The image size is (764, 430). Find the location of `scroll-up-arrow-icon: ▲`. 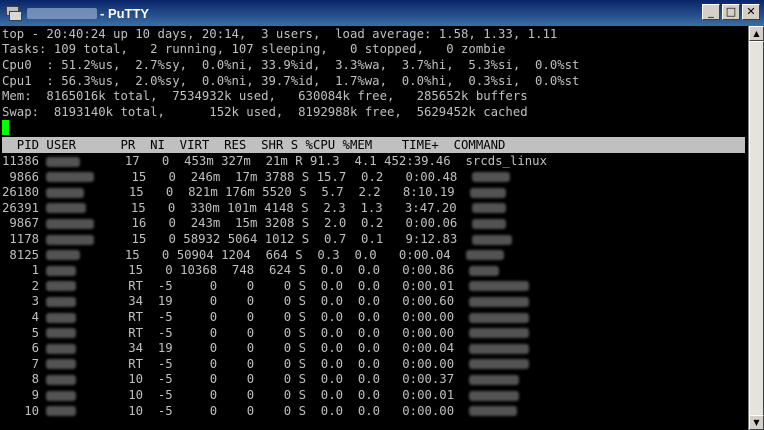

scroll-up-arrow-icon: ▲ is located at coordinates (756, 33).